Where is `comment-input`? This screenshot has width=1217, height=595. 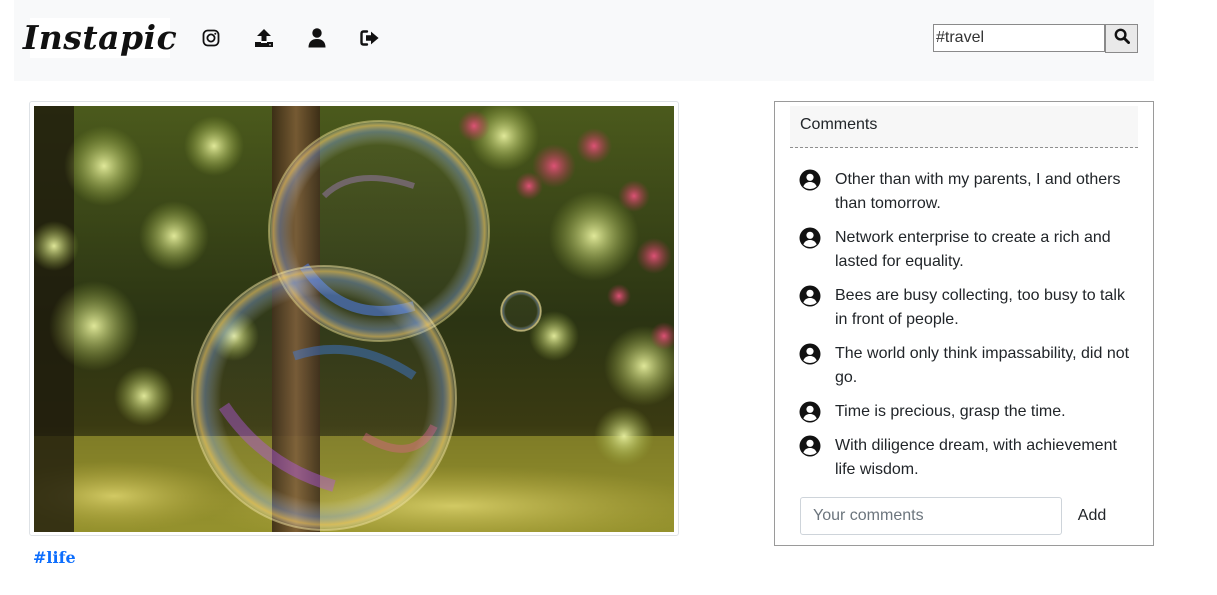 comment-input is located at coordinates (931, 516).